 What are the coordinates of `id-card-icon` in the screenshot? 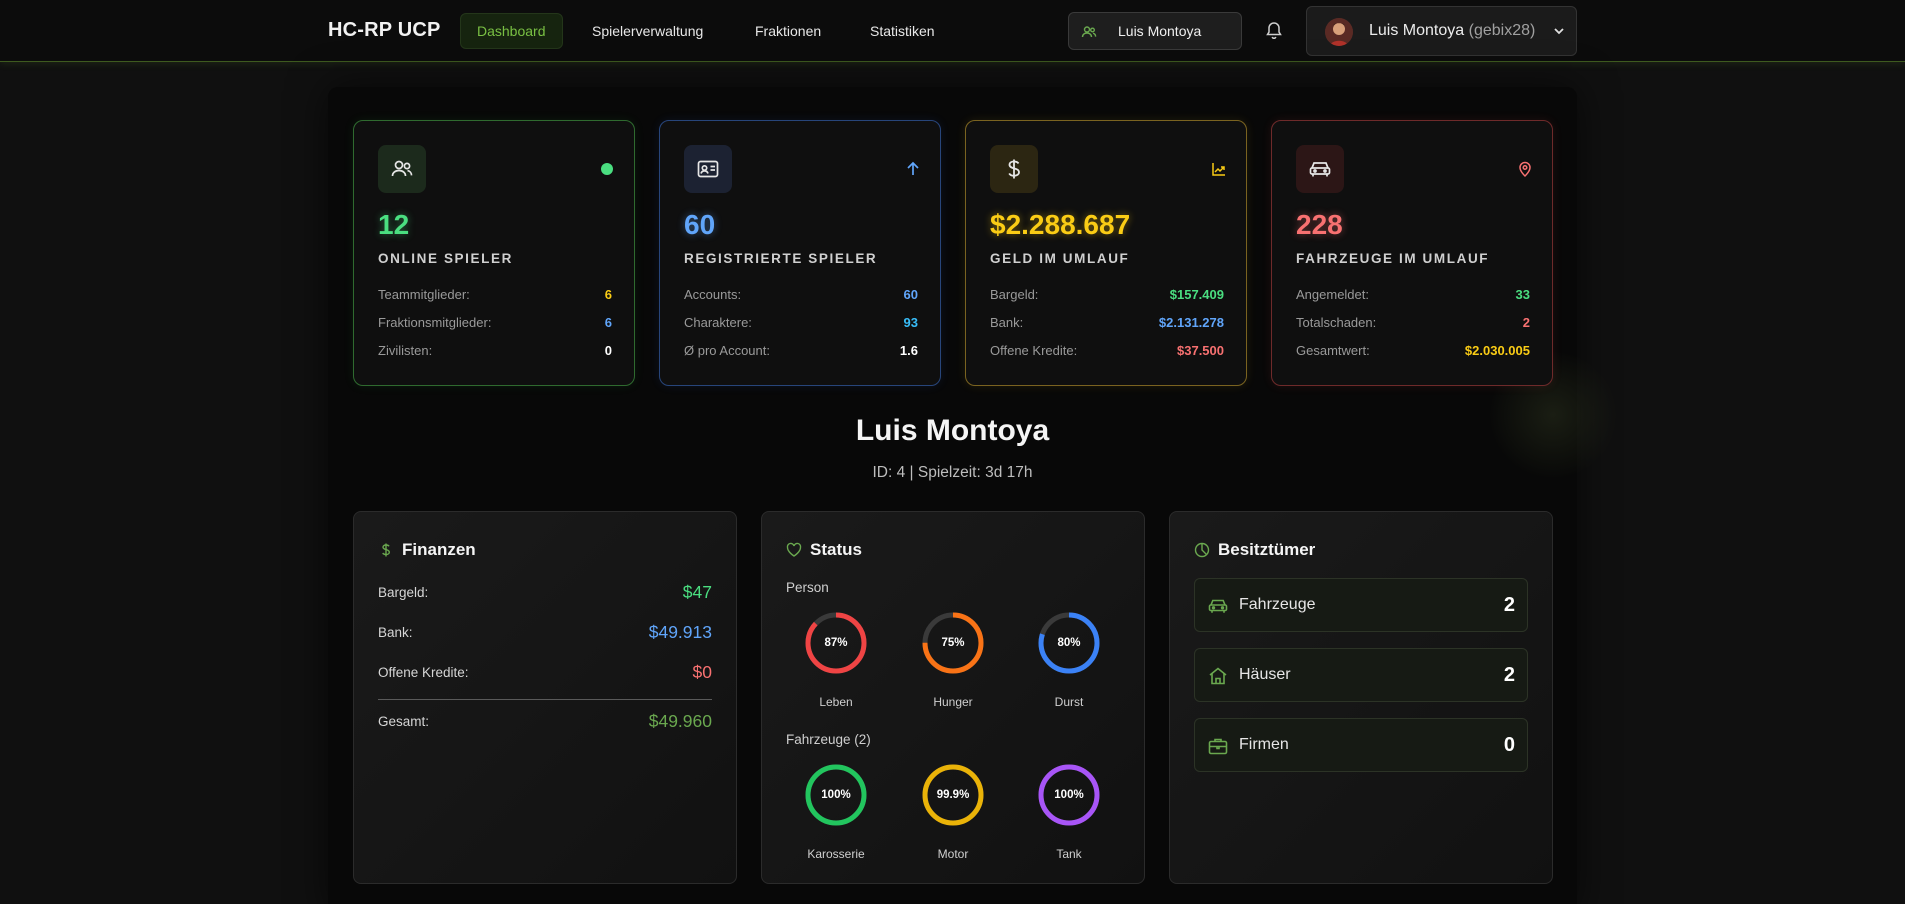 It's located at (708, 169).